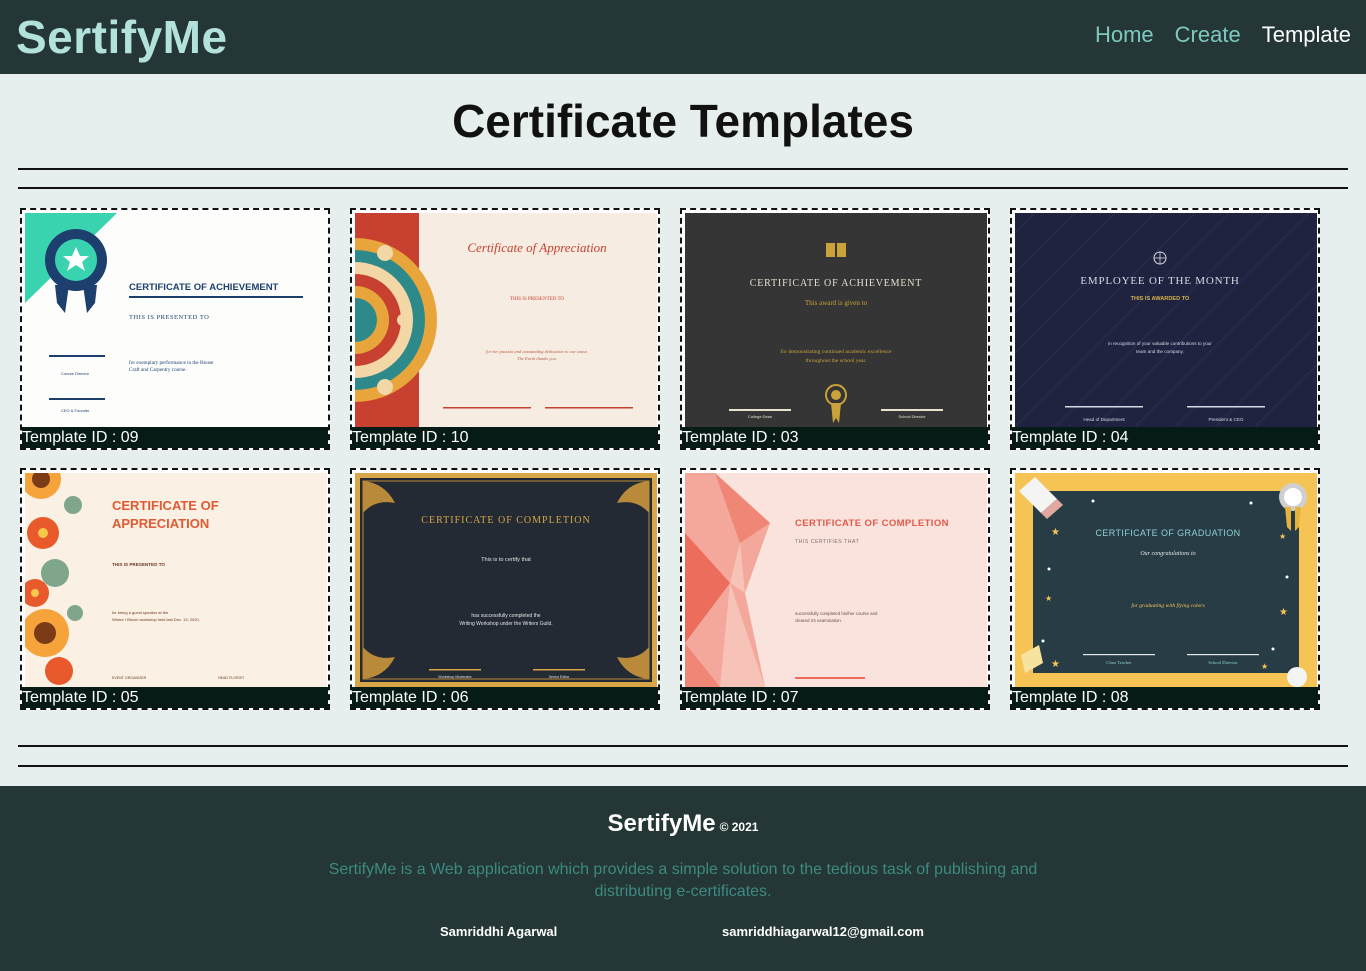 The height and width of the screenshot is (971, 1366). Describe the element at coordinates (75, 410) in the screenshot. I see `cert-sig2: CEO & Founder` at that location.